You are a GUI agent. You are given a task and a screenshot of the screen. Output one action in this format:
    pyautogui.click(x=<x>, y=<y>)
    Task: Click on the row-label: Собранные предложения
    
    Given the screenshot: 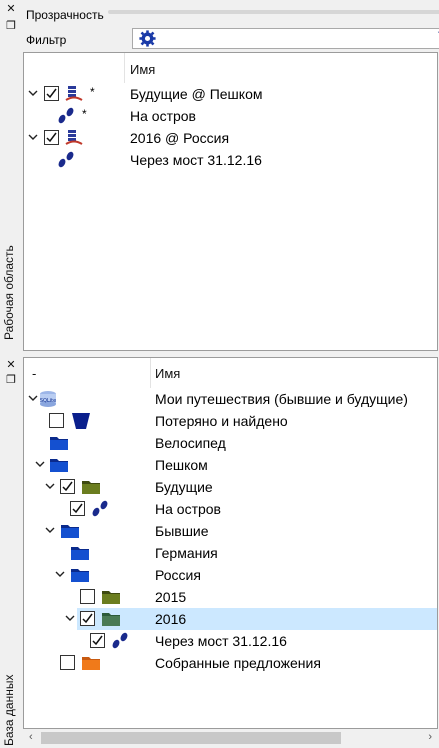 What is the action you would take?
    pyautogui.click(x=238, y=663)
    